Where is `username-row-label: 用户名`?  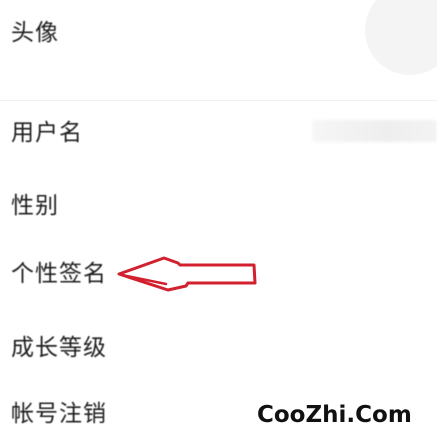
username-row-label: 用户名 is located at coordinates (47, 133).